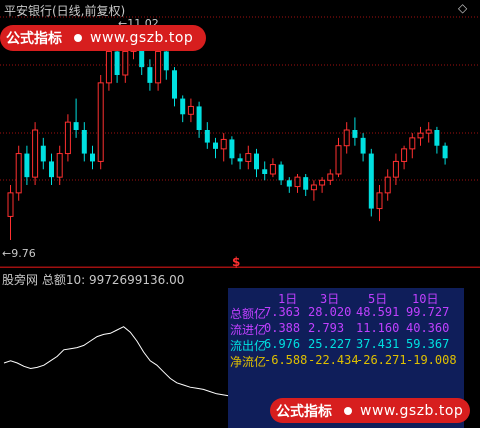 Image resolution: width=480 pixels, height=428 pixels. What do you see at coordinates (333, 360) in the screenshot?
I see `table-cell: -22.434` at bounding box center [333, 360].